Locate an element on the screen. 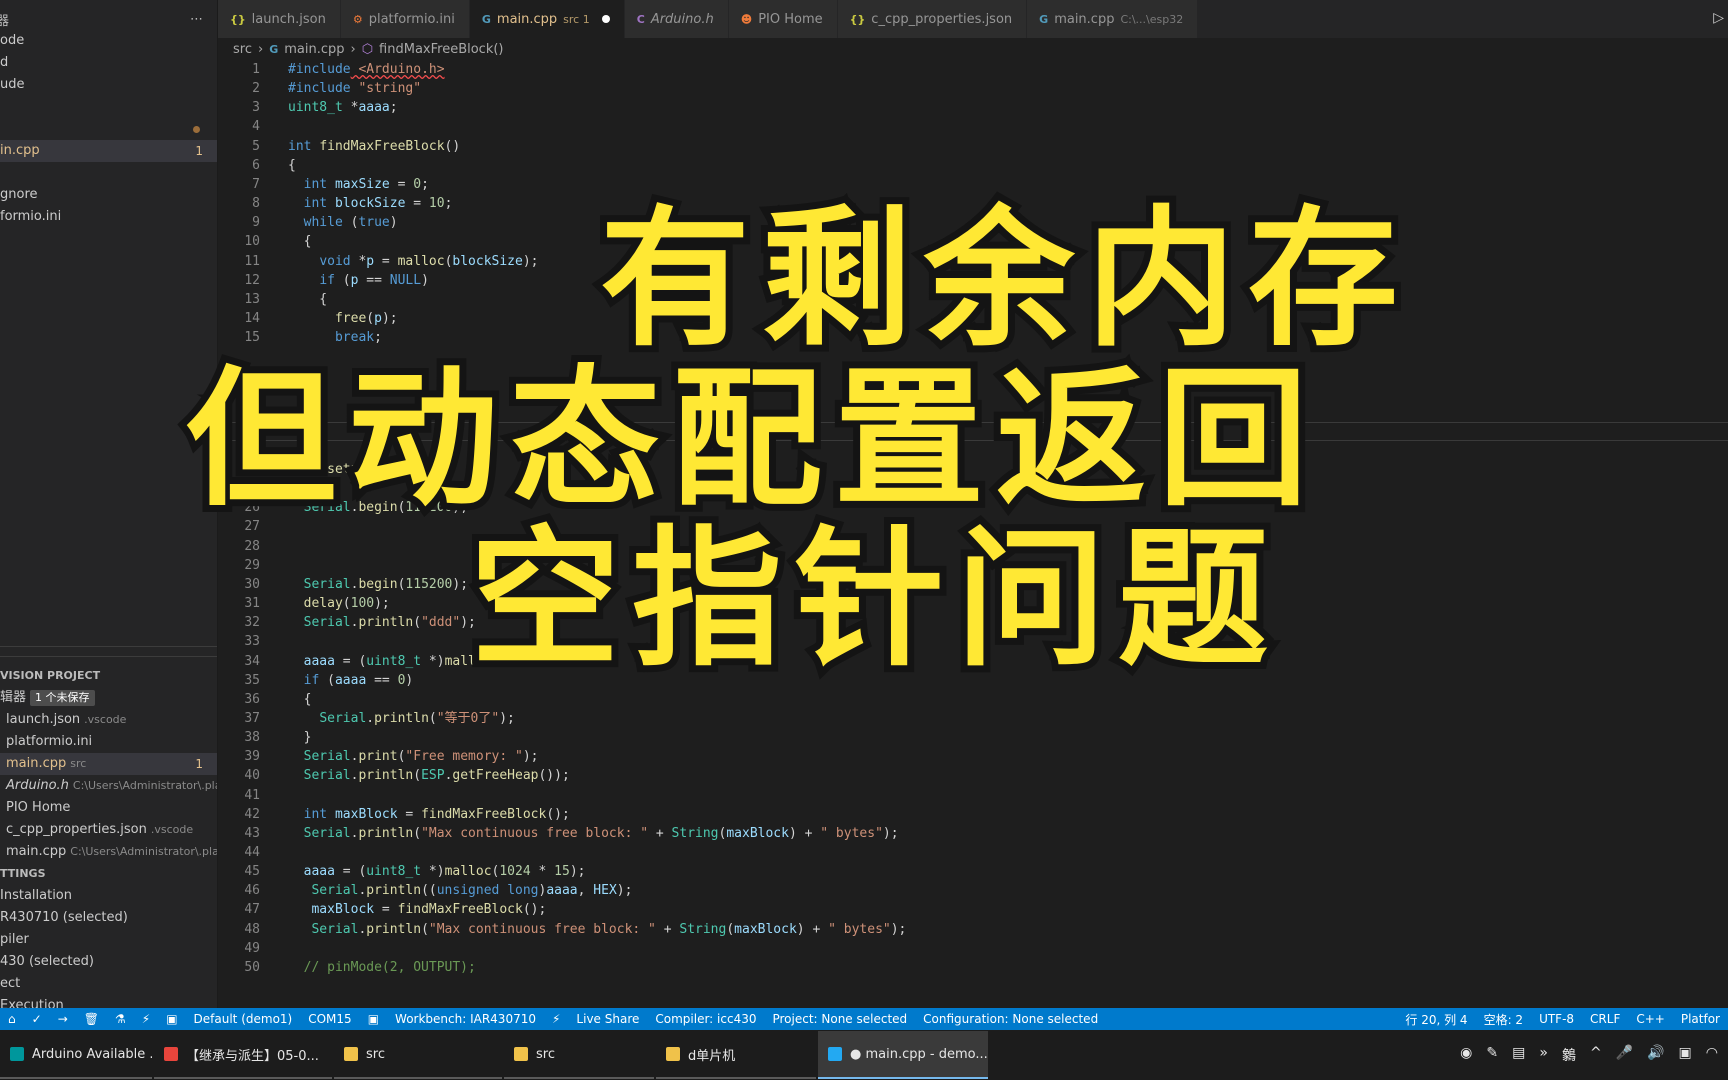 The height and width of the screenshot is (1080, 1728). code-line: 7 int maxSize = 0; is located at coordinates (323, 184).